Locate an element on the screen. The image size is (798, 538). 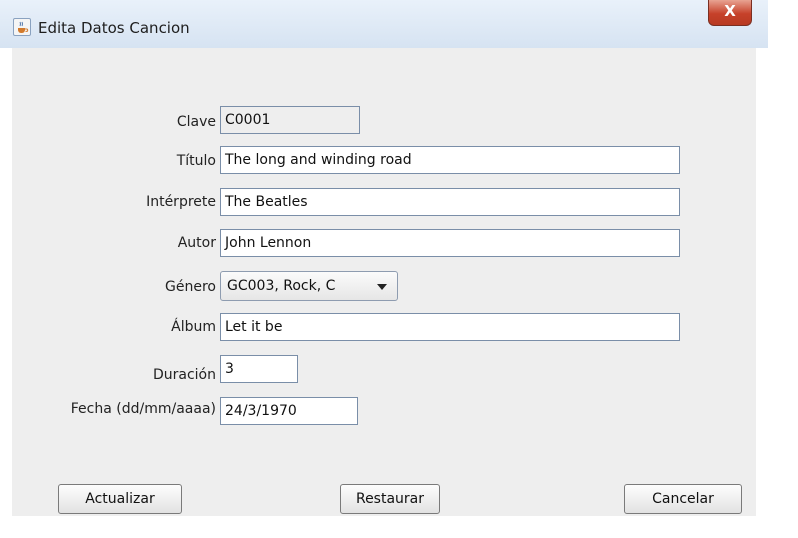
duracion-field: 3 is located at coordinates (259, 369).